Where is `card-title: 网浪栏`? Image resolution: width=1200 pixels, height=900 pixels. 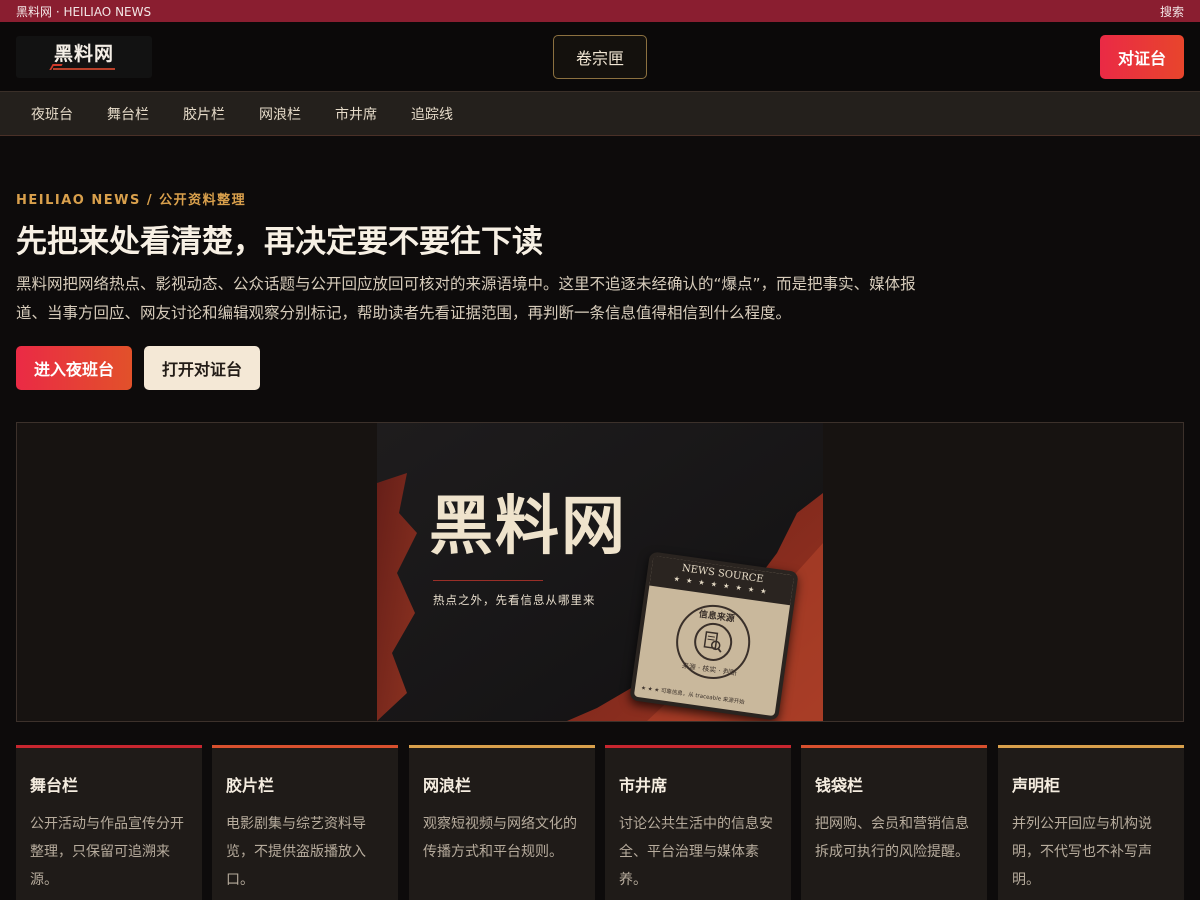 card-title: 网浪栏 is located at coordinates (447, 785).